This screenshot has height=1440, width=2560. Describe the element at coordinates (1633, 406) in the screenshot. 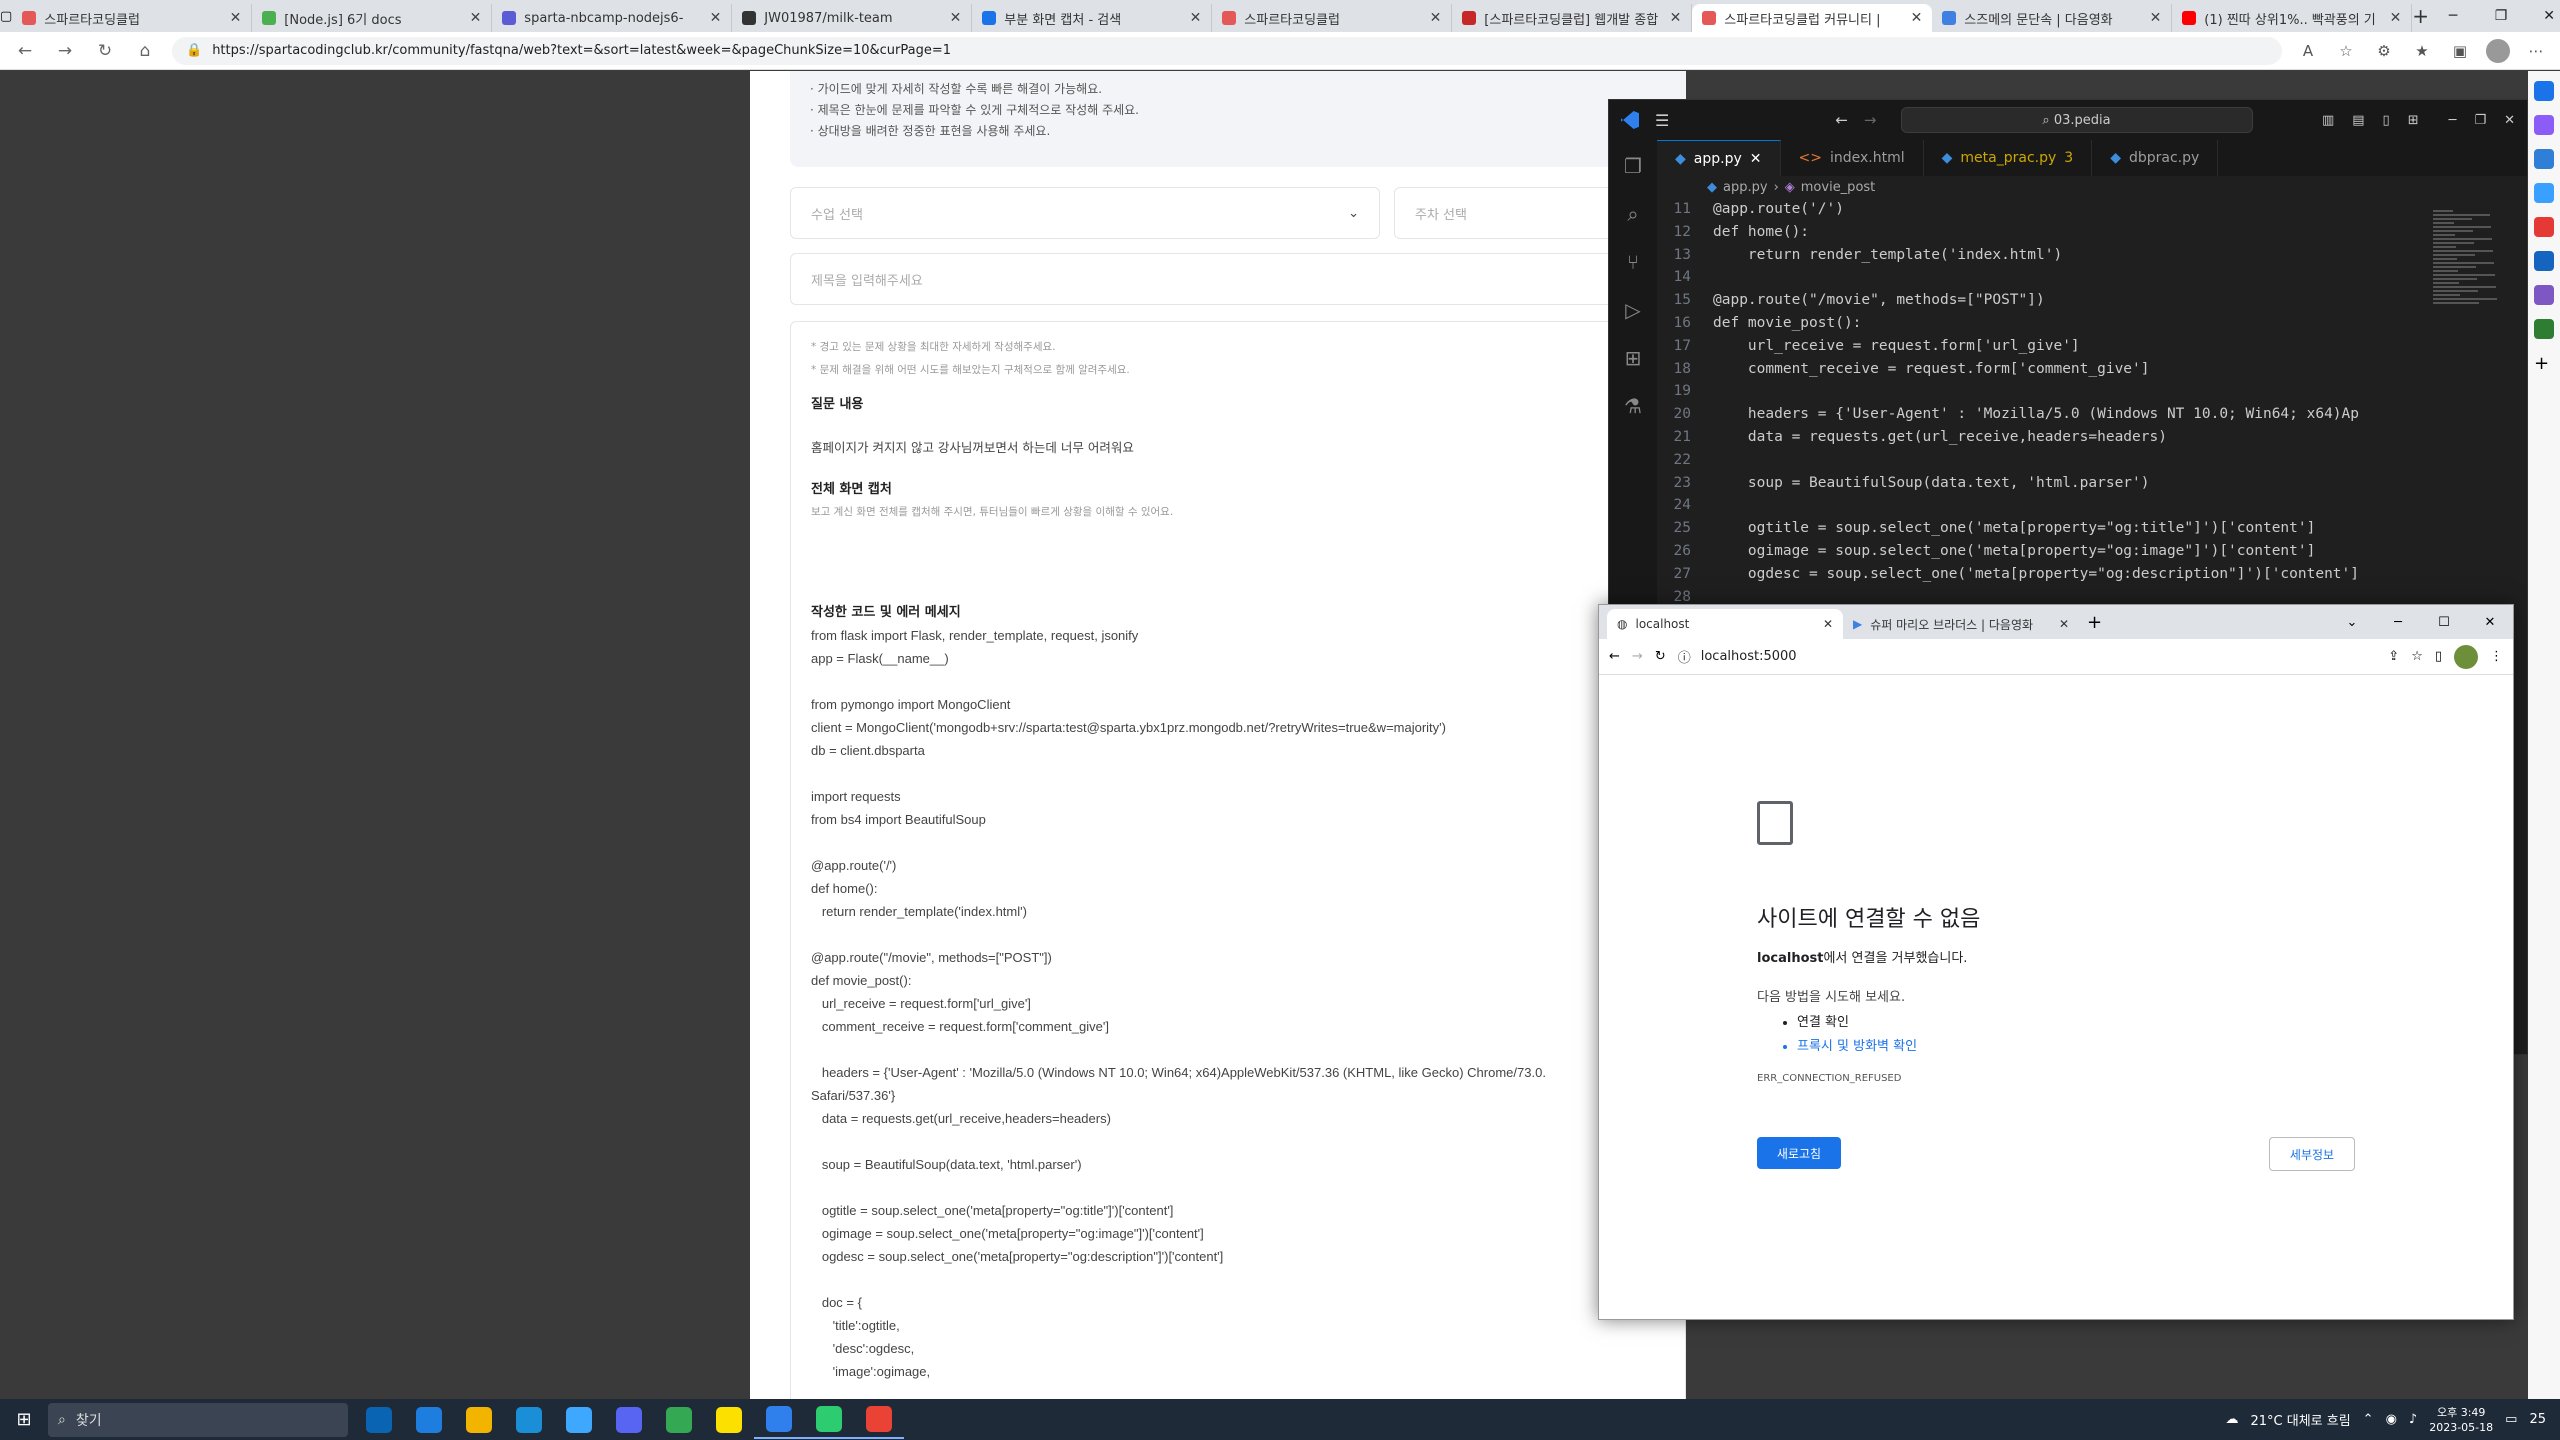

I see `testing-icon: ⚗` at that location.